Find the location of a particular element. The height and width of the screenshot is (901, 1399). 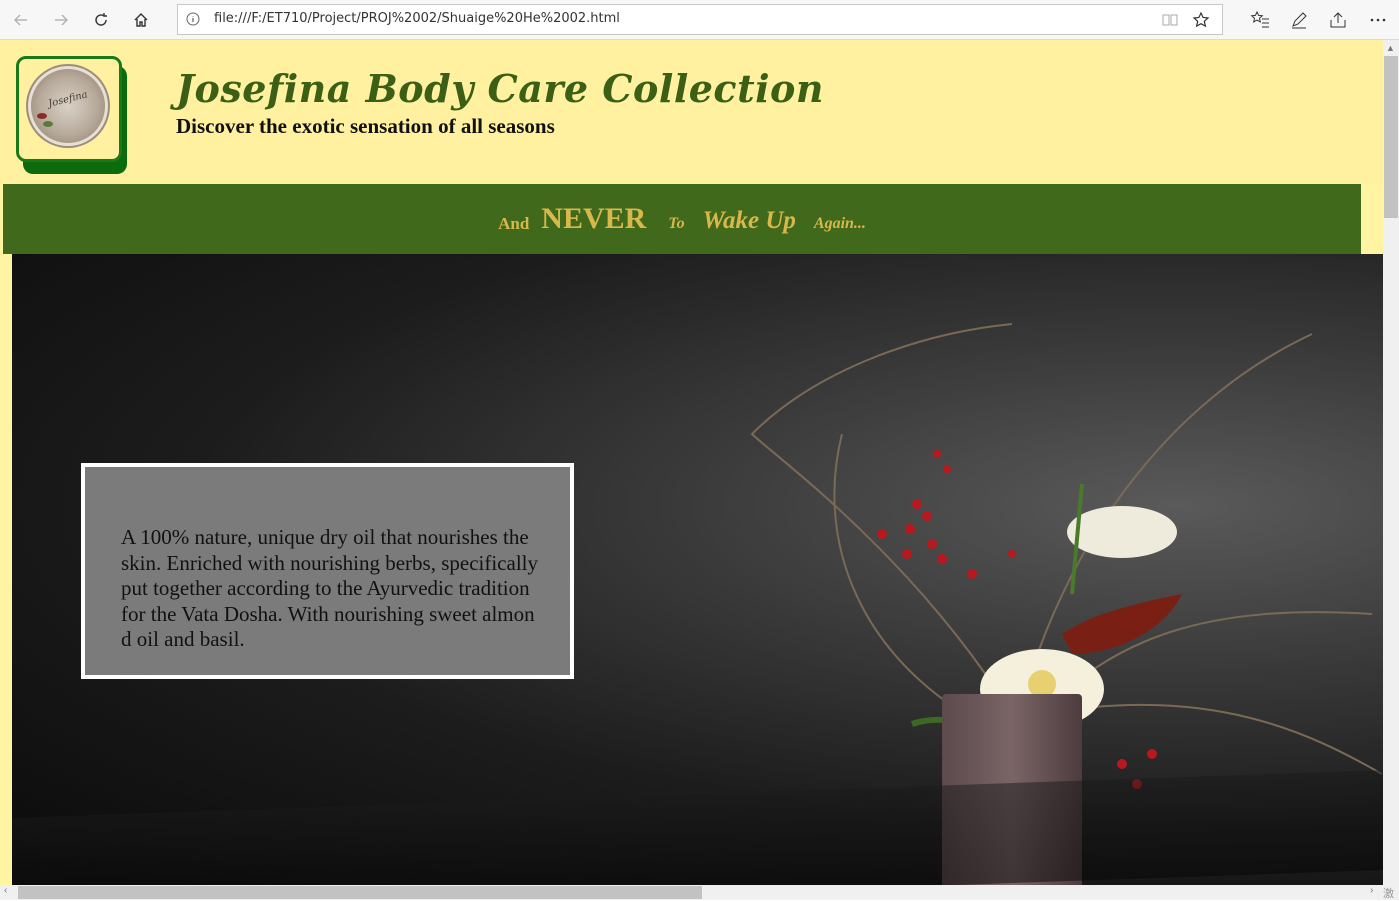

more-button is located at coordinates (1378, 20).